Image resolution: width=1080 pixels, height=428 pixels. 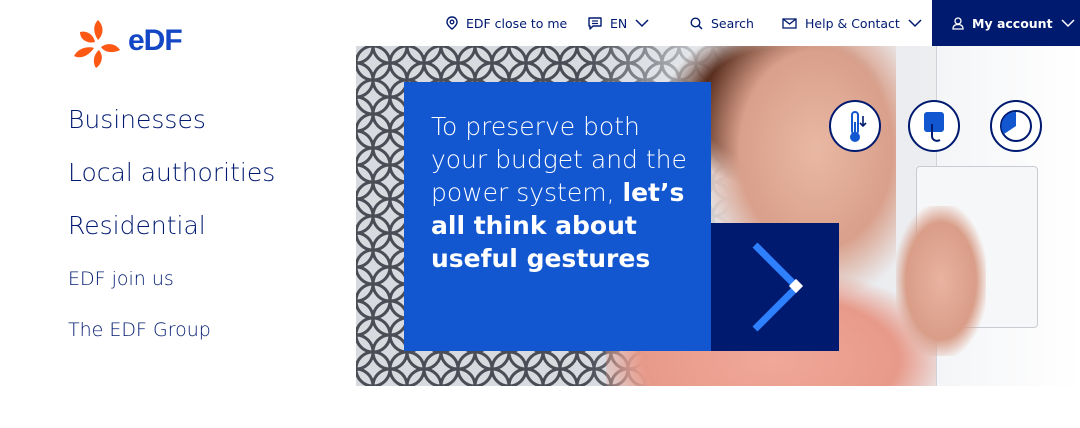 What do you see at coordinates (171, 172) in the screenshot?
I see `nav-item-local-authorities: Local authorities` at bounding box center [171, 172].